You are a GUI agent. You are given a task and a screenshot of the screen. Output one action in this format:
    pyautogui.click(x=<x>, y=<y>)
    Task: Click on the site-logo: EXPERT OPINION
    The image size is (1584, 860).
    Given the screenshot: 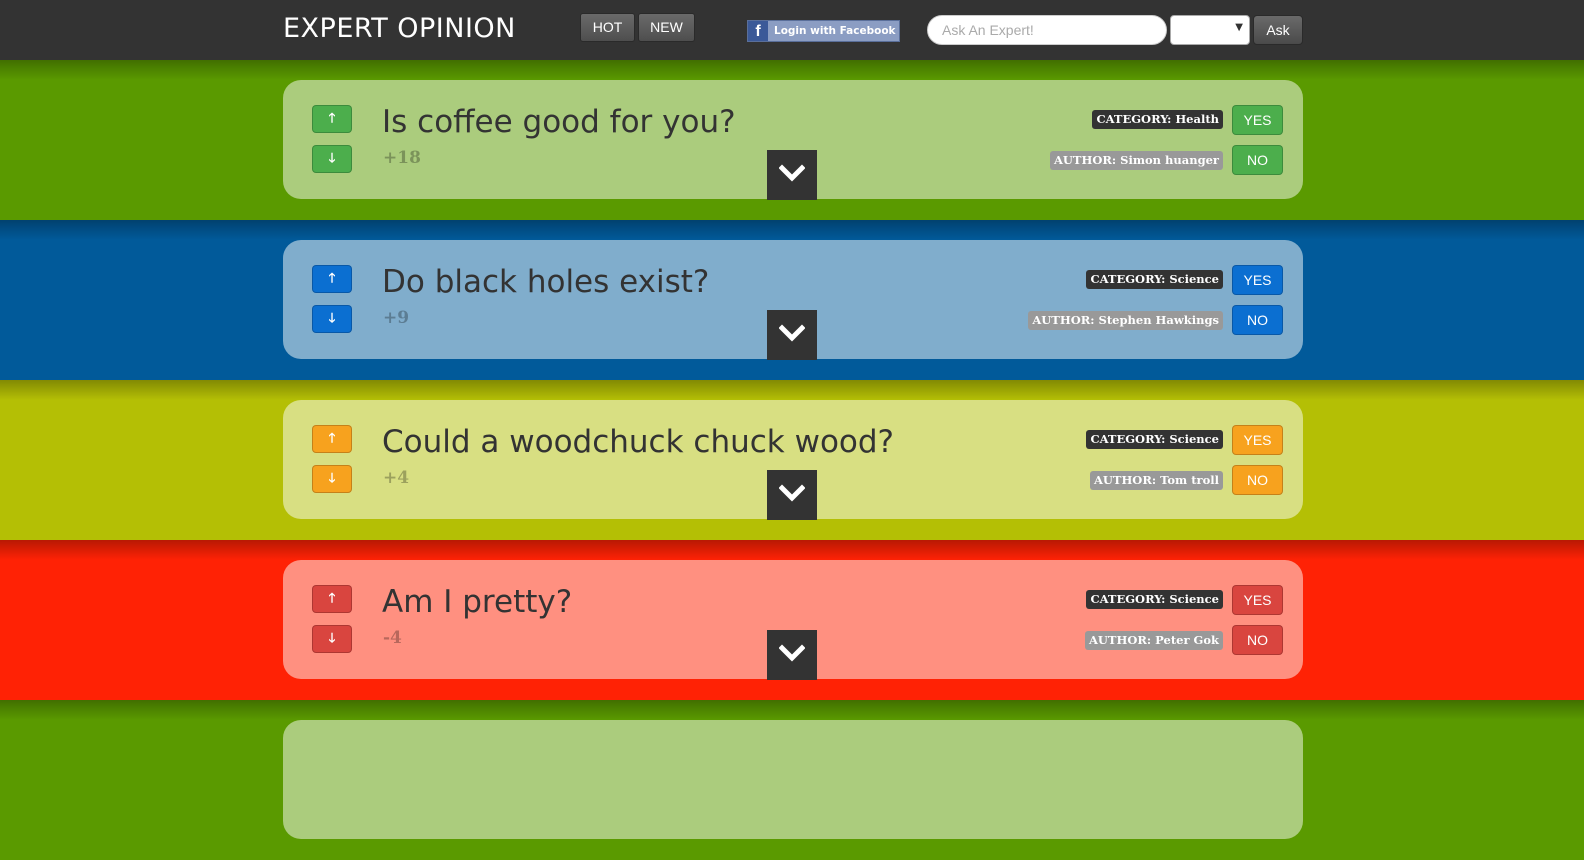 What is the action you would take?
    pyautogui.click(x=399, y=28)
    